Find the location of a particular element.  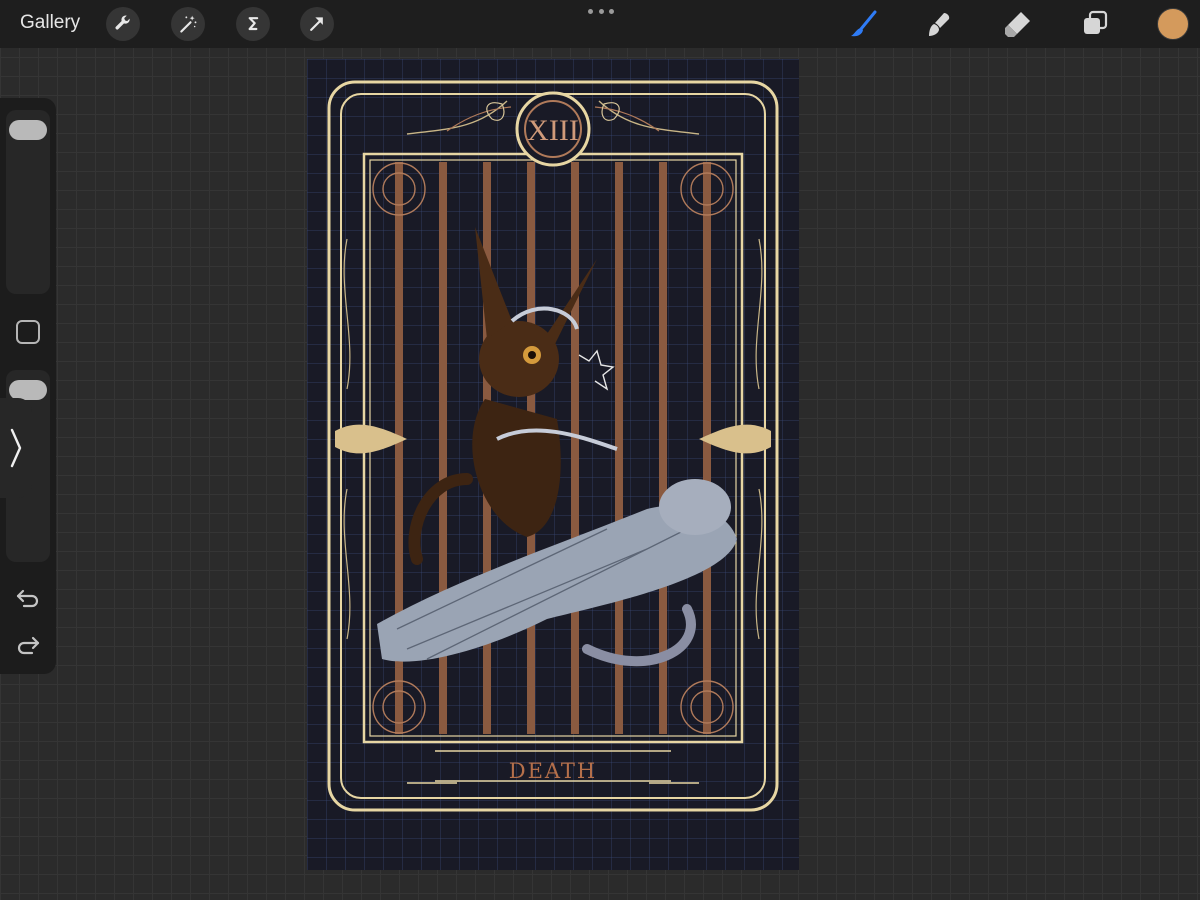

card-title: DEATH is located at coordinates (553, 771).